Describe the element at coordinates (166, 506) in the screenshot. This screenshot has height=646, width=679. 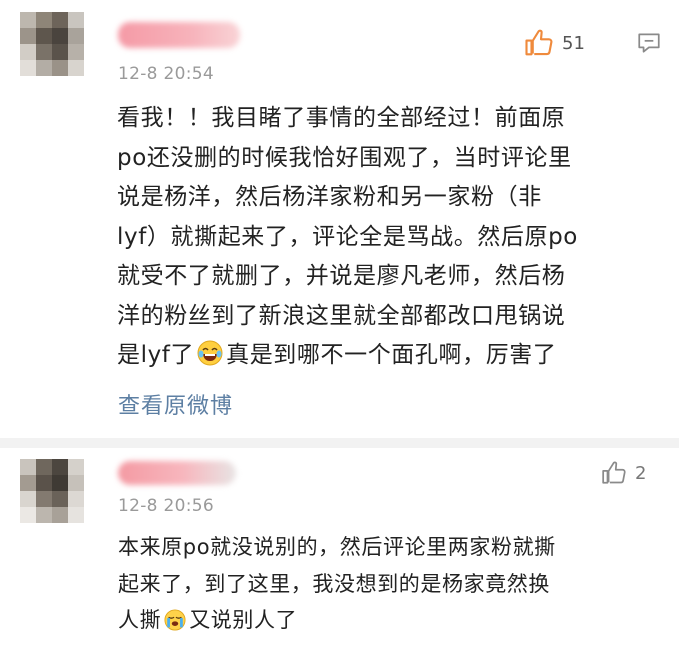
I see `timestamp: 12-8 20:56` at that location.